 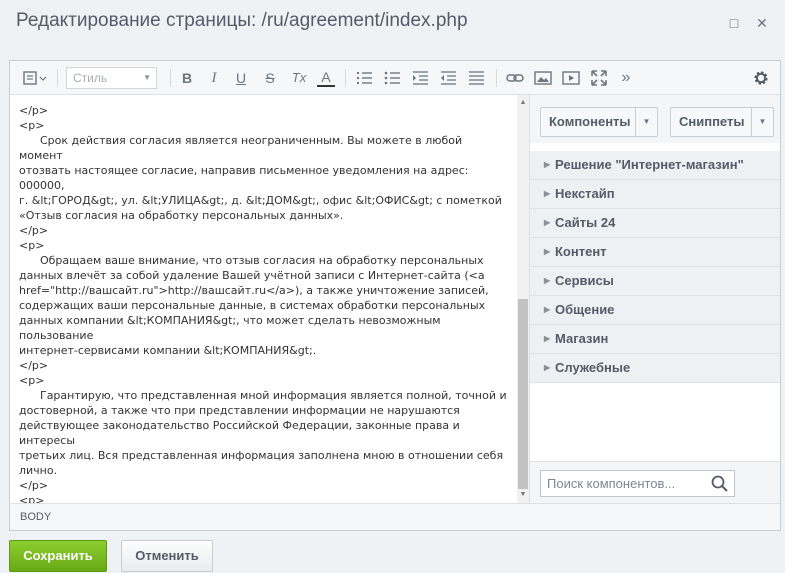 I want to click on bold-button: B, so click(x=187, y=78).